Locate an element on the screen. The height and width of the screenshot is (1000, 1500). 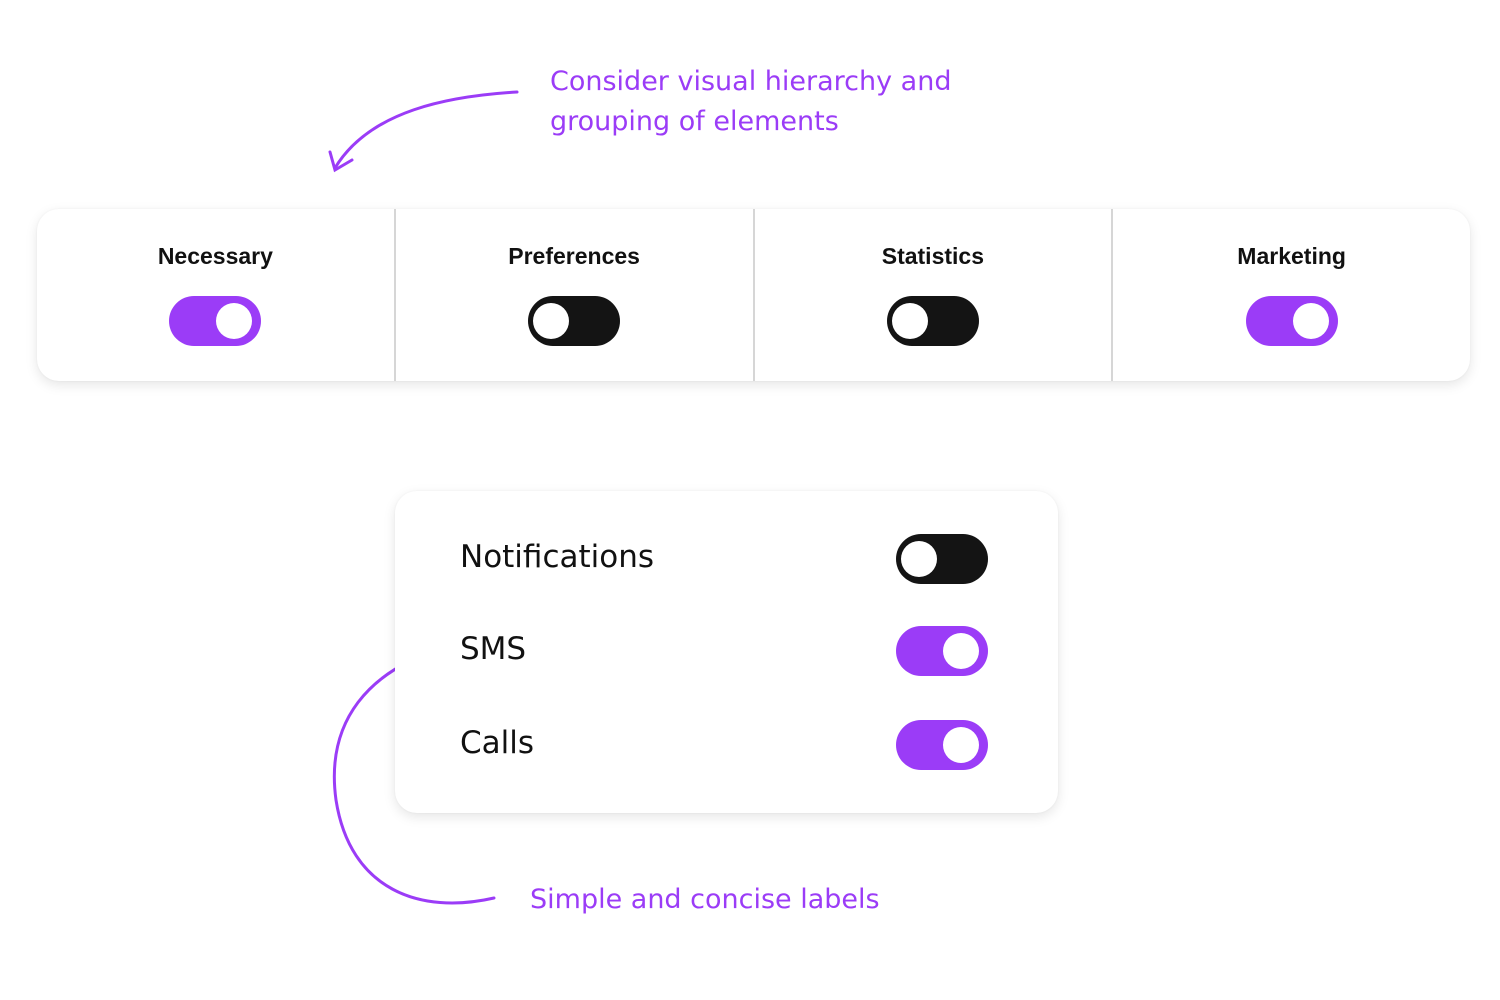
statistics-toggle is located at coordinates (932, 321).